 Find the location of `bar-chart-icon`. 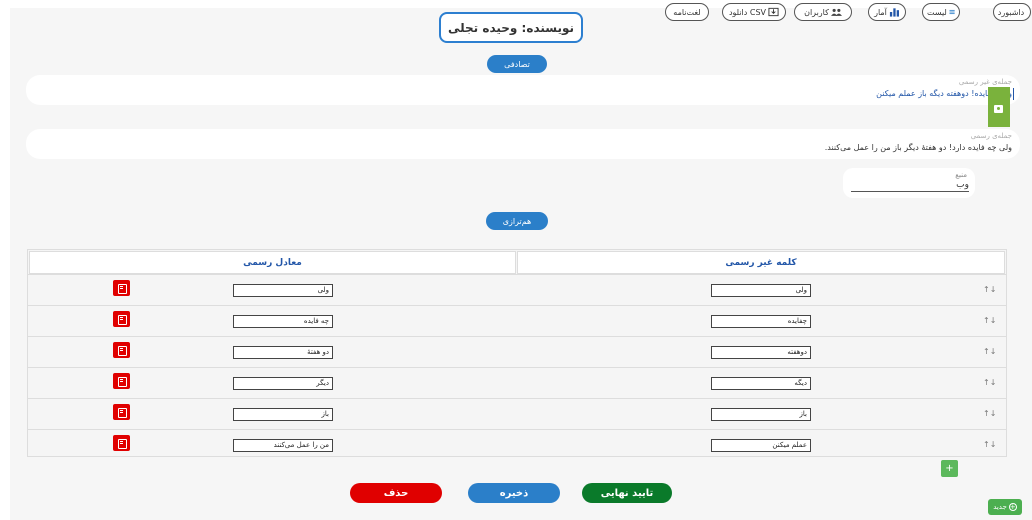

bar-chart-icon is located at coordinates (894, 12).